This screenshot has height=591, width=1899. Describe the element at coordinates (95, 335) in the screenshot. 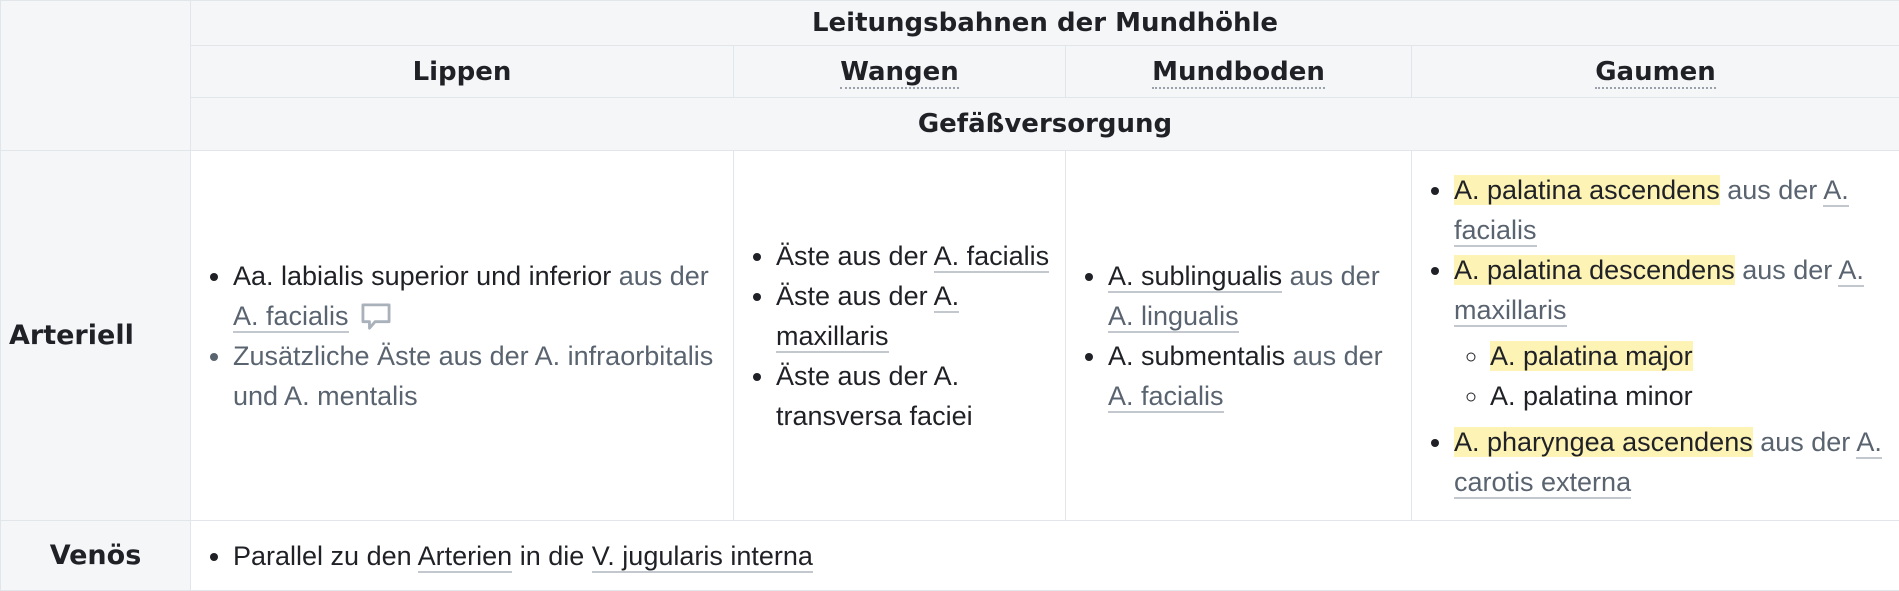

I see `row-header-arteriell: Arteriell` at that location.